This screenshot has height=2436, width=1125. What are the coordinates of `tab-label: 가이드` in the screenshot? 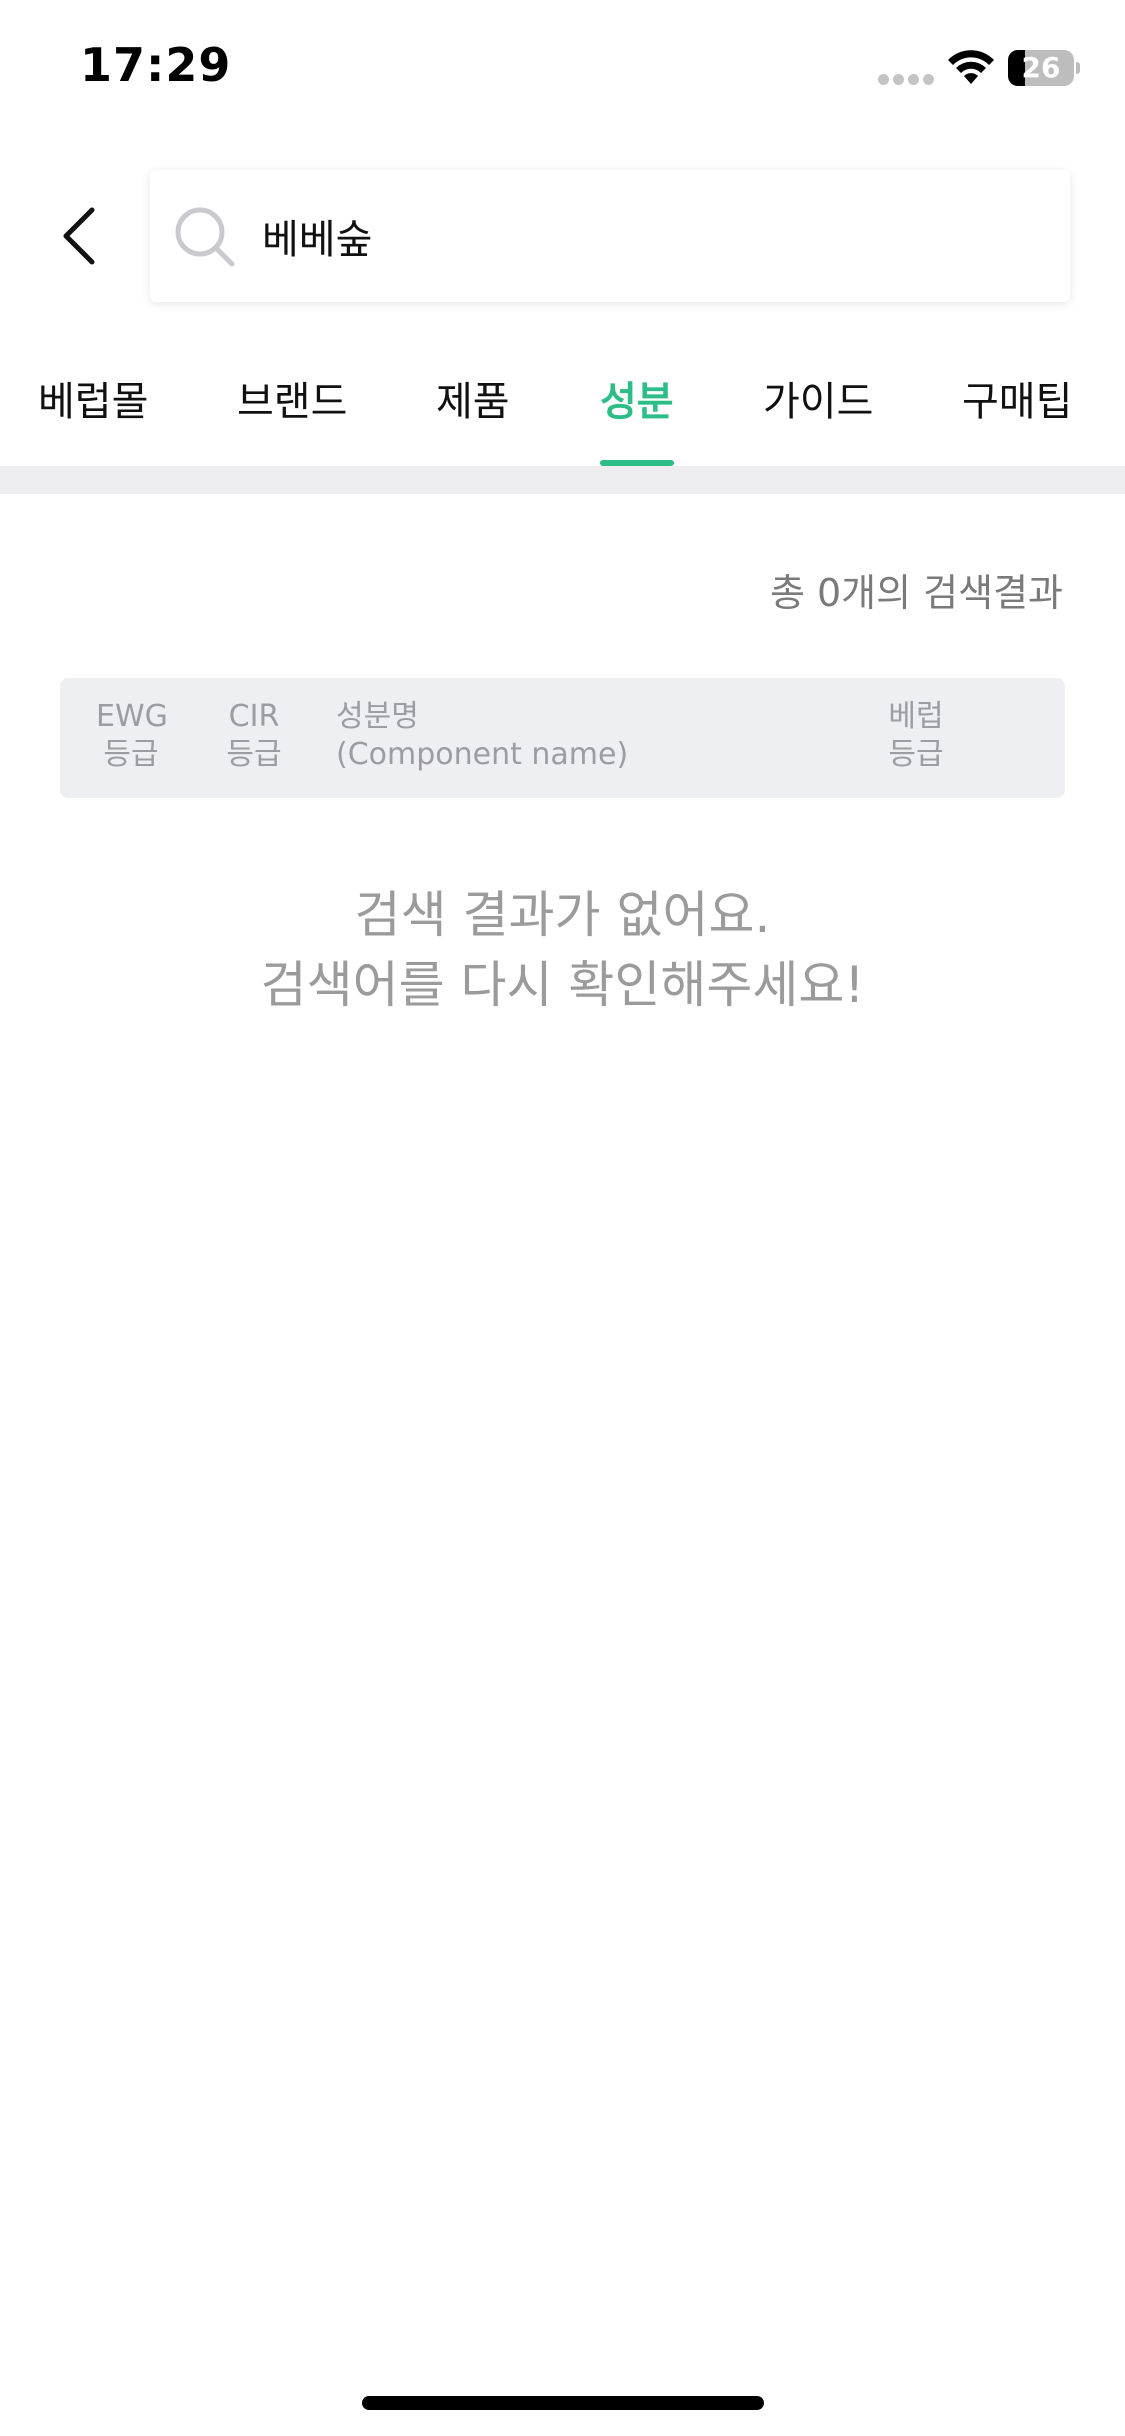 It's located at (818, 402).